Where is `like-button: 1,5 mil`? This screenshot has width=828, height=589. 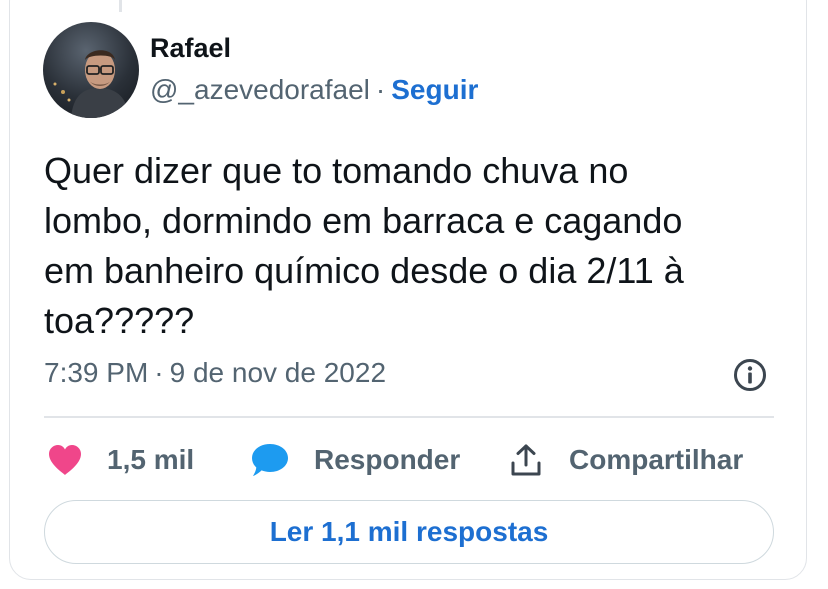 like-button: 1,5 mil is located at coordinates (120, 460).